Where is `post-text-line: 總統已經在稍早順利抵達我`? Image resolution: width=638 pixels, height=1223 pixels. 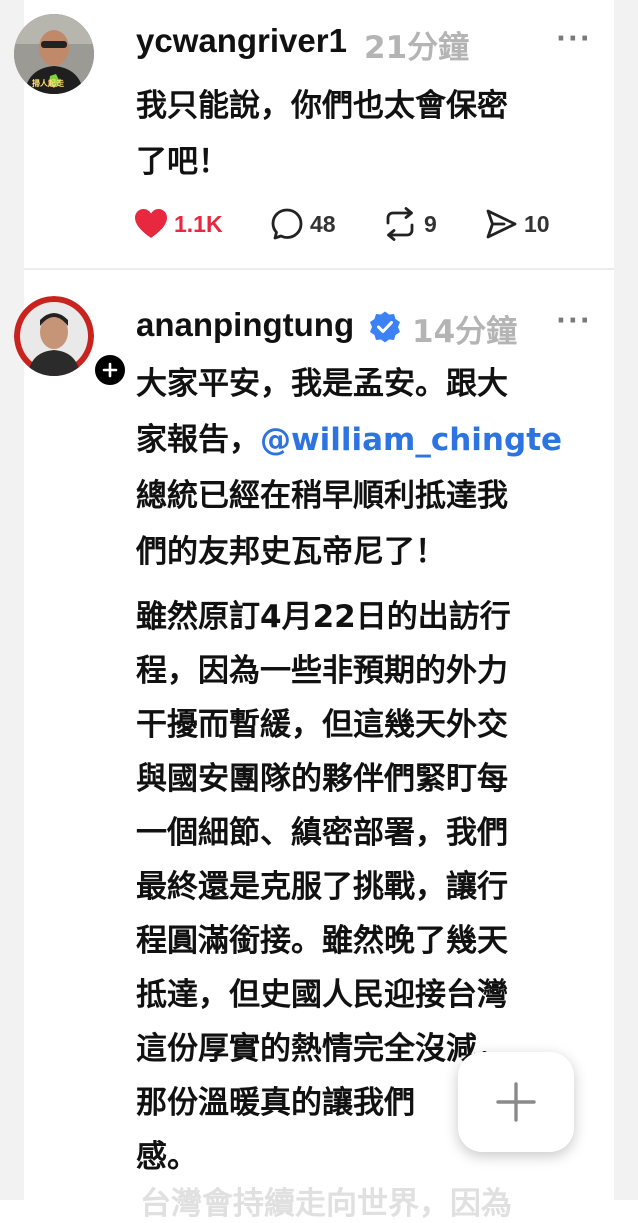 post-text-line: 總統已經在稍早順利抵達我 is located at coordinates (322, 496).